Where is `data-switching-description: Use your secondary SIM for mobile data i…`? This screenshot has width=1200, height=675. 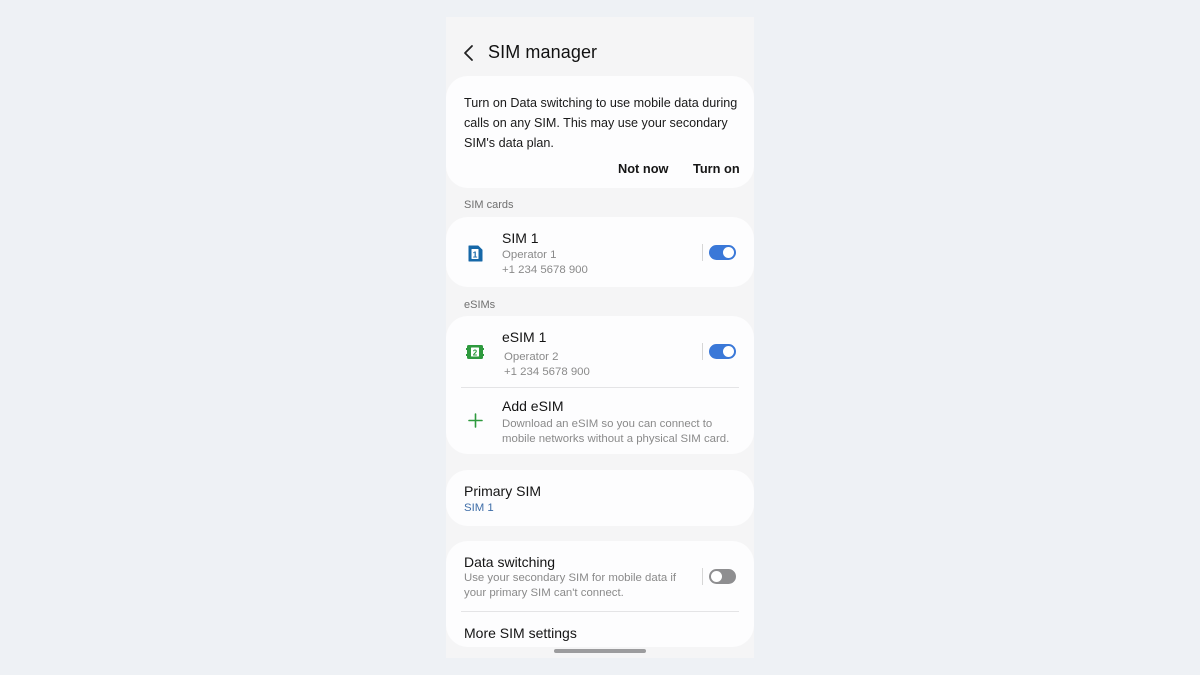 data-switching-description: Use your secondary SIM for mobile data i… is located at coordinates (570, 585).